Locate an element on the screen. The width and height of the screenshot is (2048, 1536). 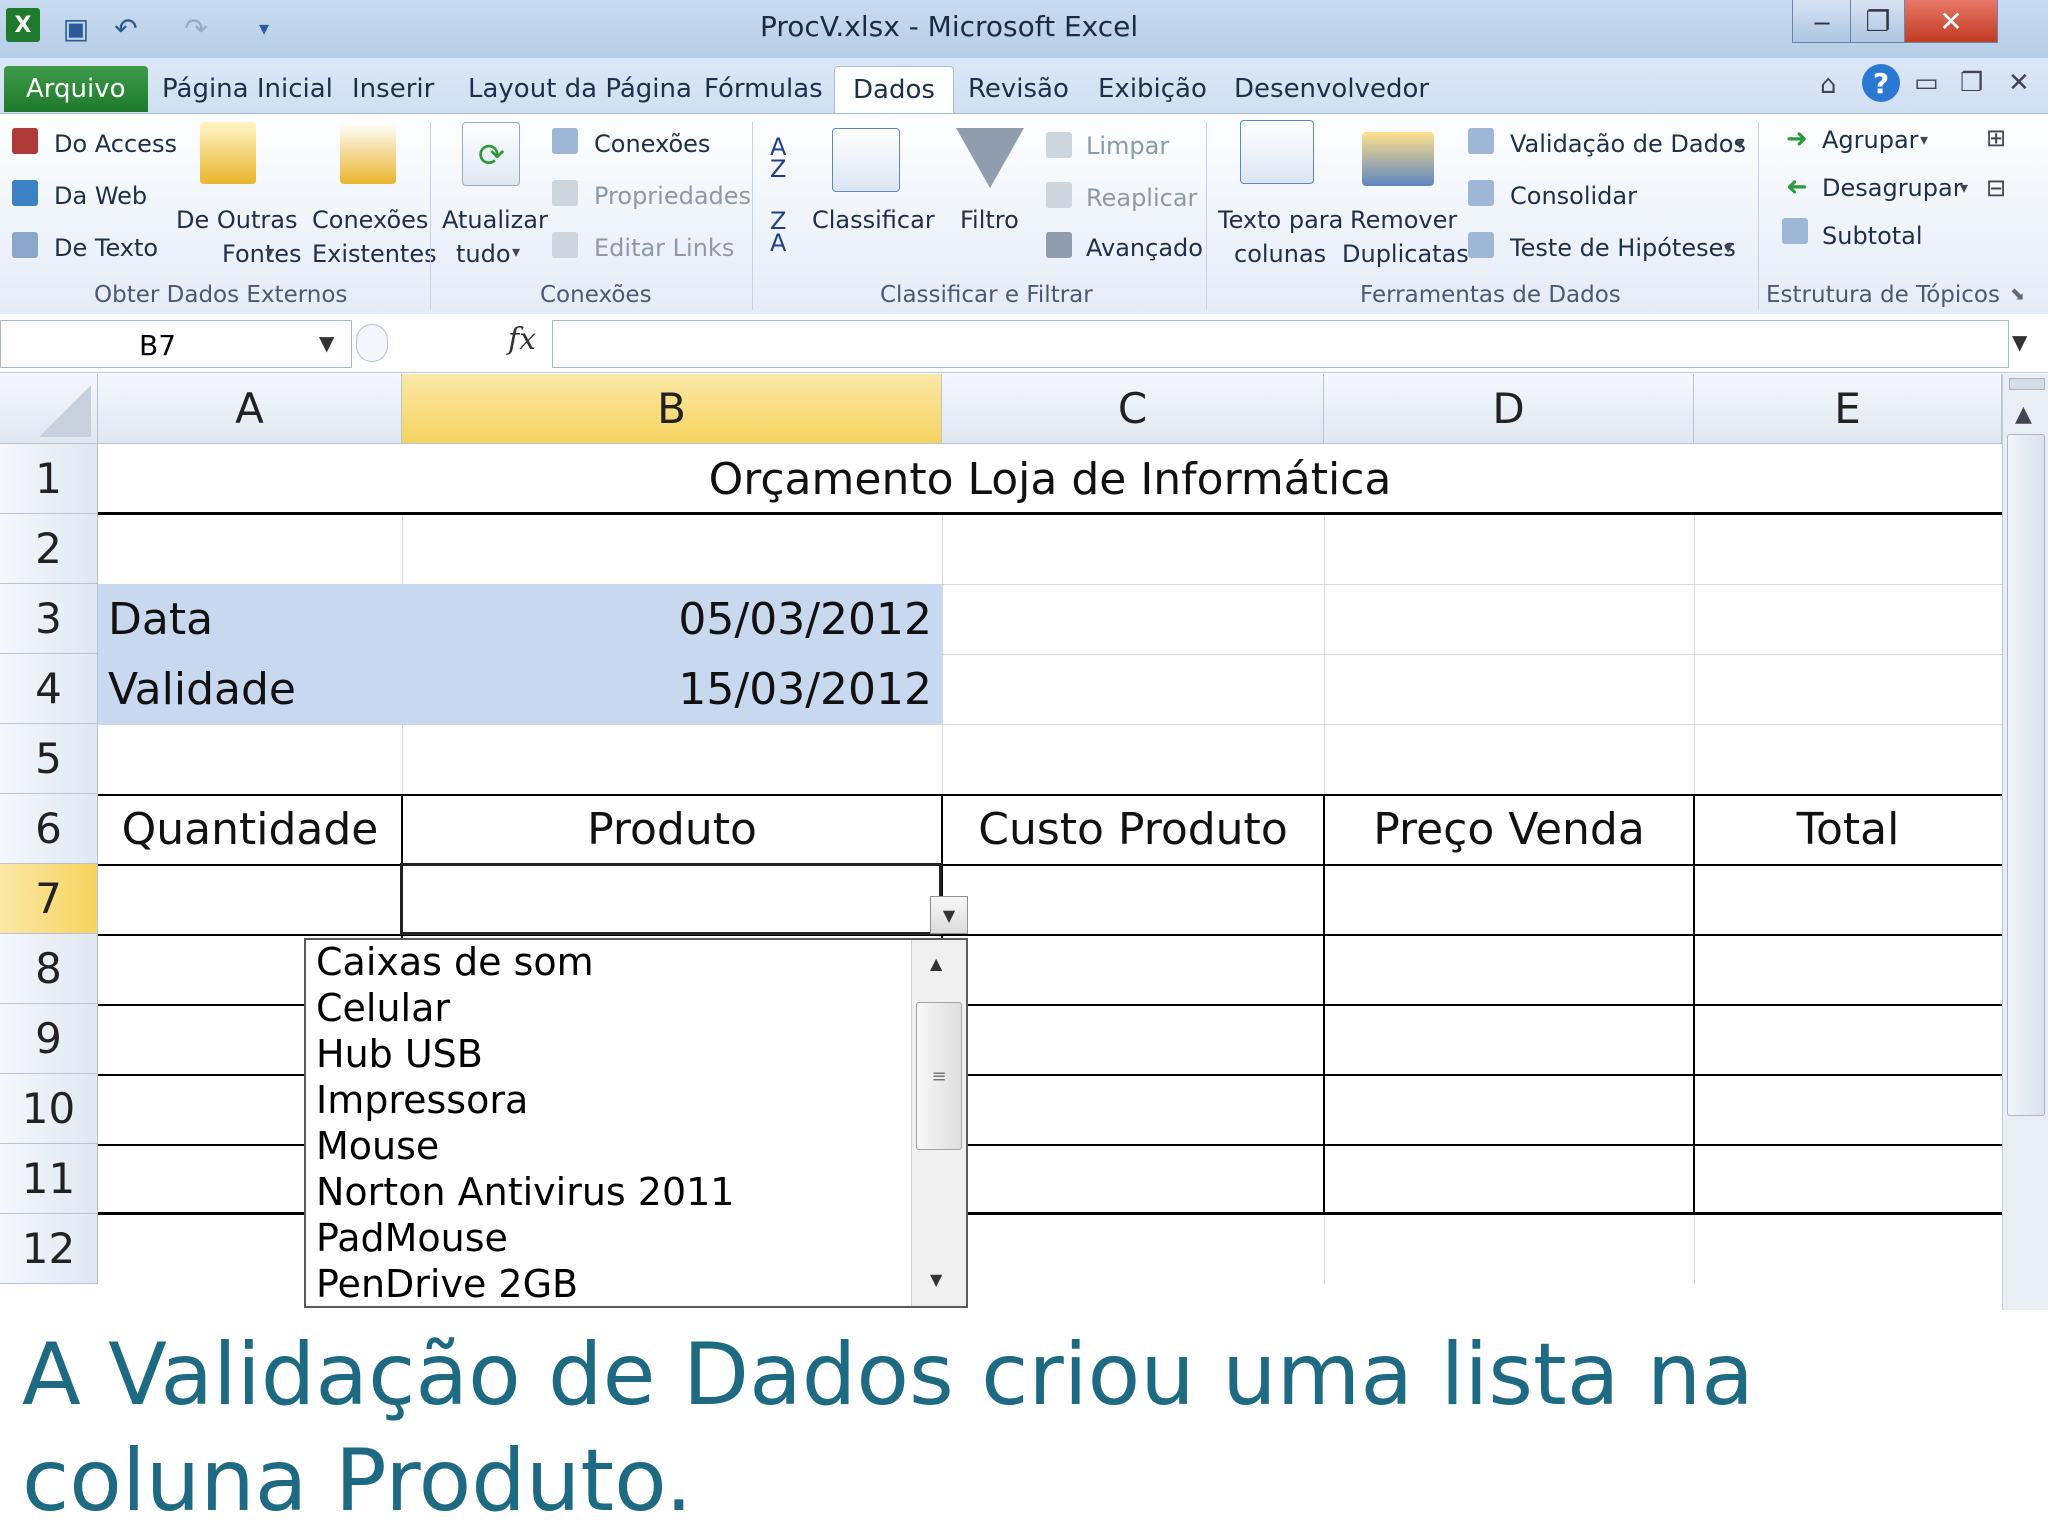
texto-para-colunas-label-2: colunas is located at coordinates (1280, 254).